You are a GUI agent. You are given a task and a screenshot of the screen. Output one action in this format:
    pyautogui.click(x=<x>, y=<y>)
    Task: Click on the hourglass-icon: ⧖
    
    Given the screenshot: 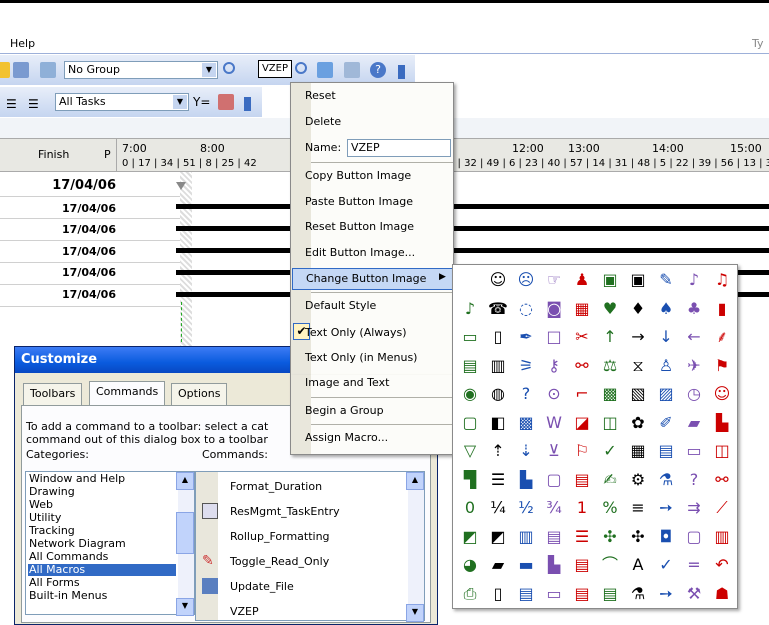 What is the action you would take?
    pyautogui.click(x=638, y=366)
    